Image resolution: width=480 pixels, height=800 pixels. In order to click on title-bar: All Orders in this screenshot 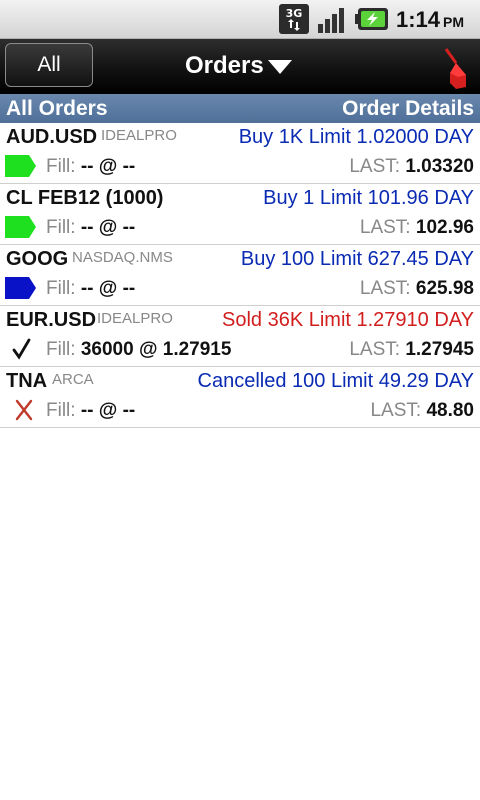, I will do `click(240, 66)`.